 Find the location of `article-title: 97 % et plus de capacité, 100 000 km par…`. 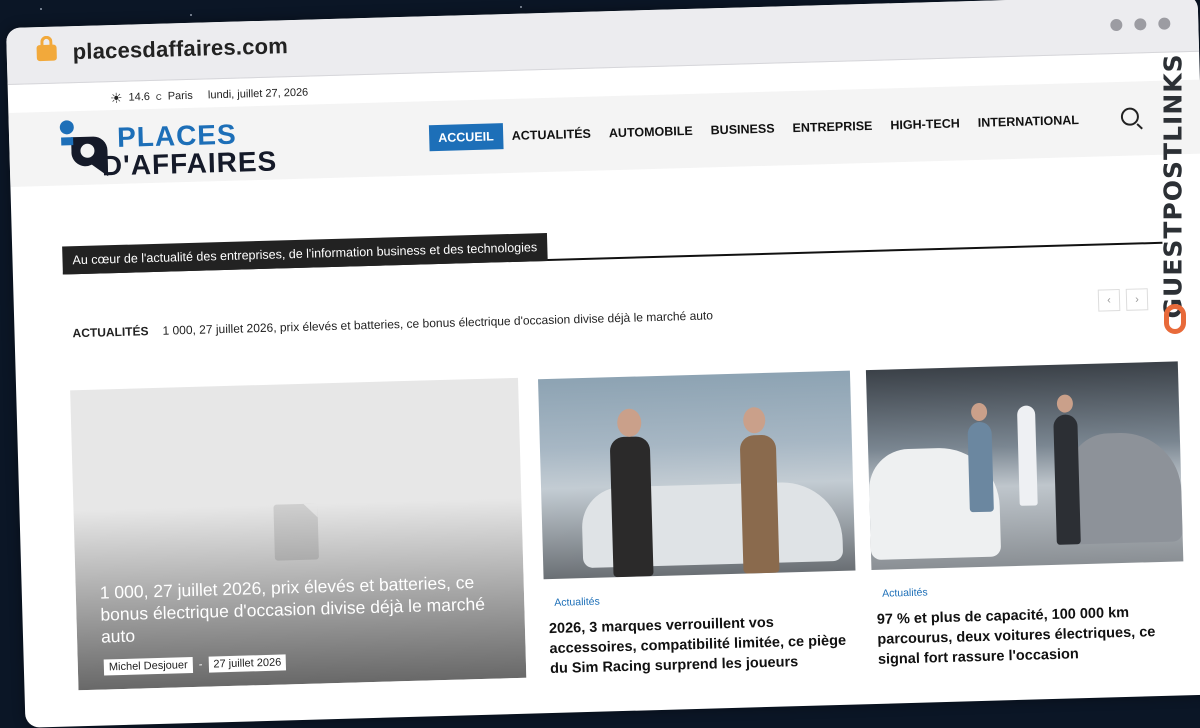

article-title: 97 % et plus de capacité, 100 000 km par… is located at coordinates (1028, 636).